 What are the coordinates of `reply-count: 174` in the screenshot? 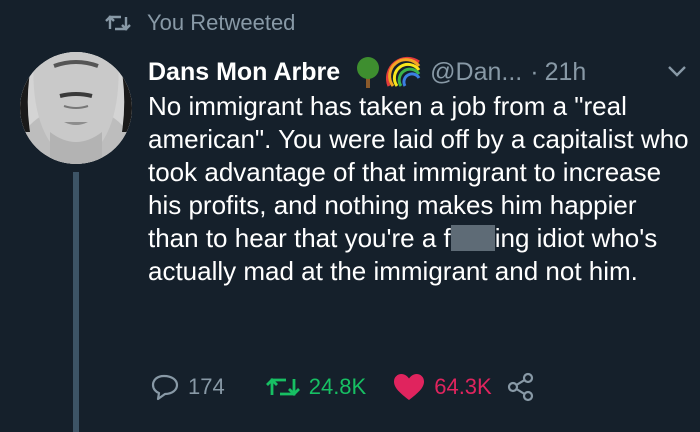 It's located at (206, 386).